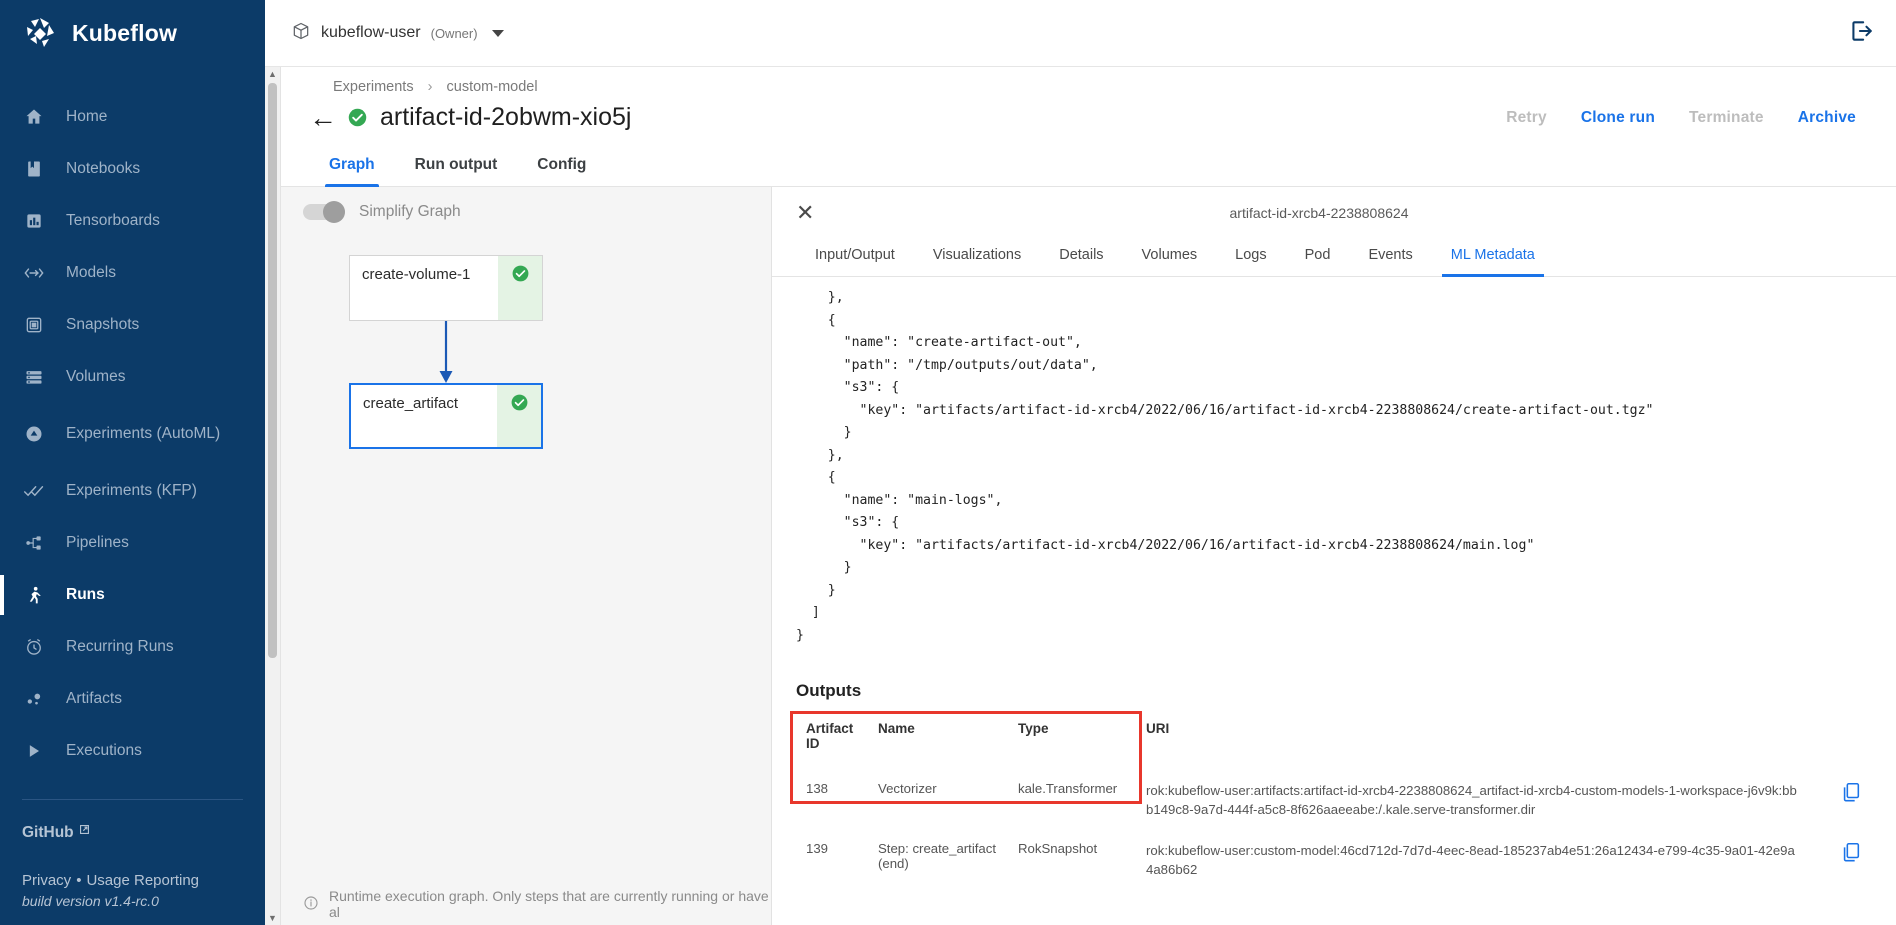  What do you see at coordinates (371, 32) in the screenshot?
I see `namespace-label: kubeflow-user` at bounding box center [371, 32].